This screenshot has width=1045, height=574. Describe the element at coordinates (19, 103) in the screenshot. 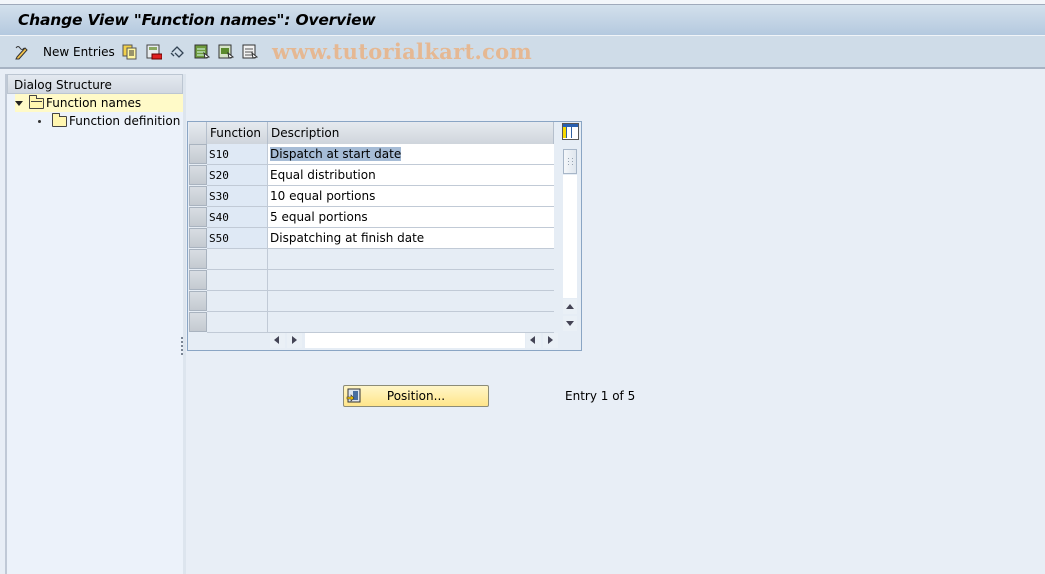

I see `expand-triangle-icon` at that location.